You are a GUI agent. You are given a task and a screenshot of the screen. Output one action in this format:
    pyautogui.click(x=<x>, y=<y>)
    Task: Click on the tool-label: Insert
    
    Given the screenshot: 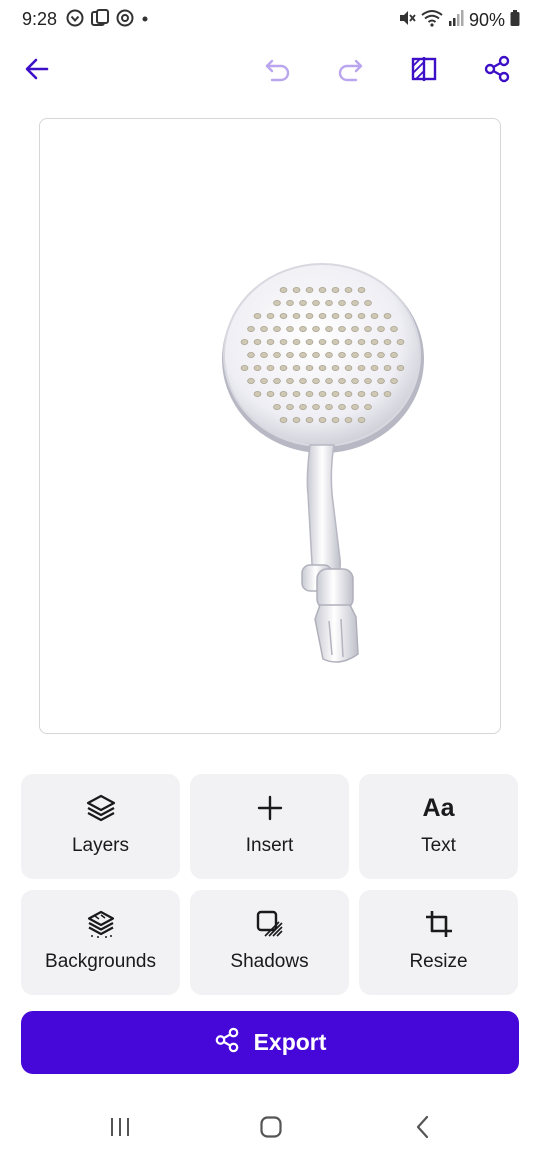 What is the action you would take?
    pyautogui.click(x=269, y=845)
    